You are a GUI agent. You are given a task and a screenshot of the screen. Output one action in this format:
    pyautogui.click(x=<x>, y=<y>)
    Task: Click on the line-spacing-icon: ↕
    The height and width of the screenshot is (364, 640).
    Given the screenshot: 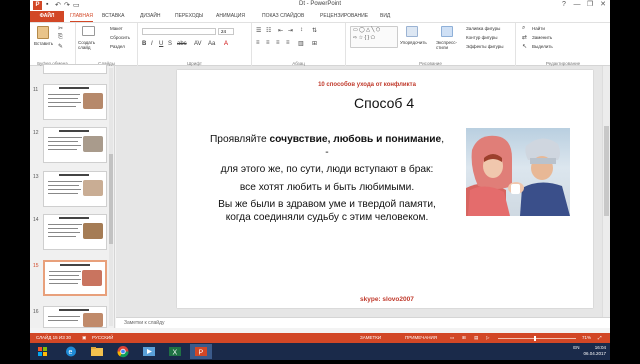 What is the action you would take?
    pyautogui.click(x=301, y=30)
    